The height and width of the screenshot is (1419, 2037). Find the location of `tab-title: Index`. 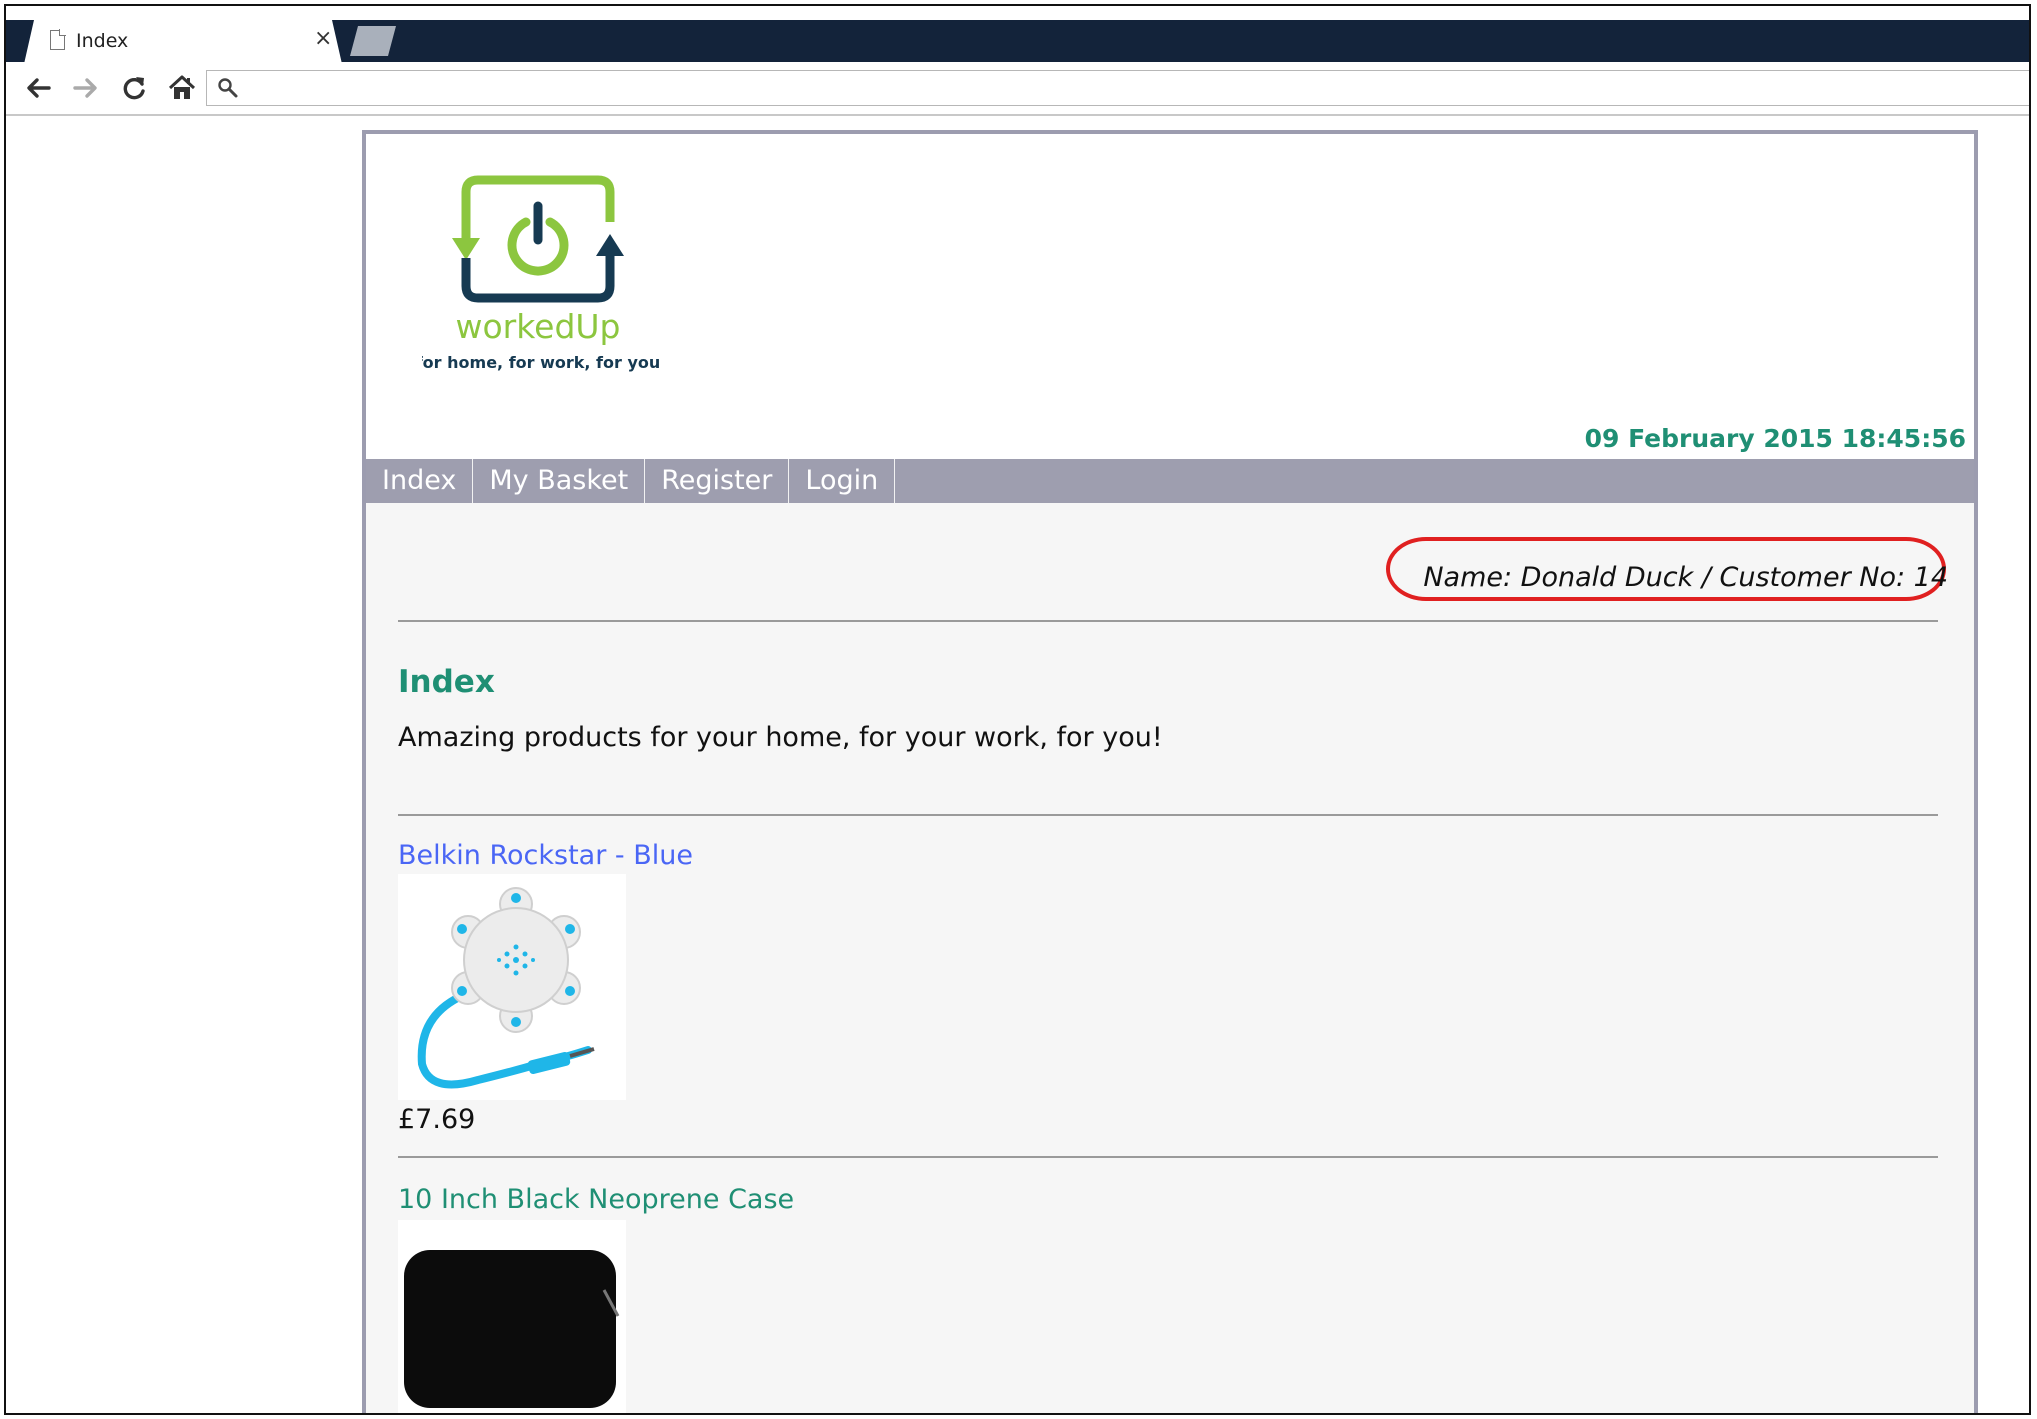

tab-title: Index is located at coordinates (102, 41).